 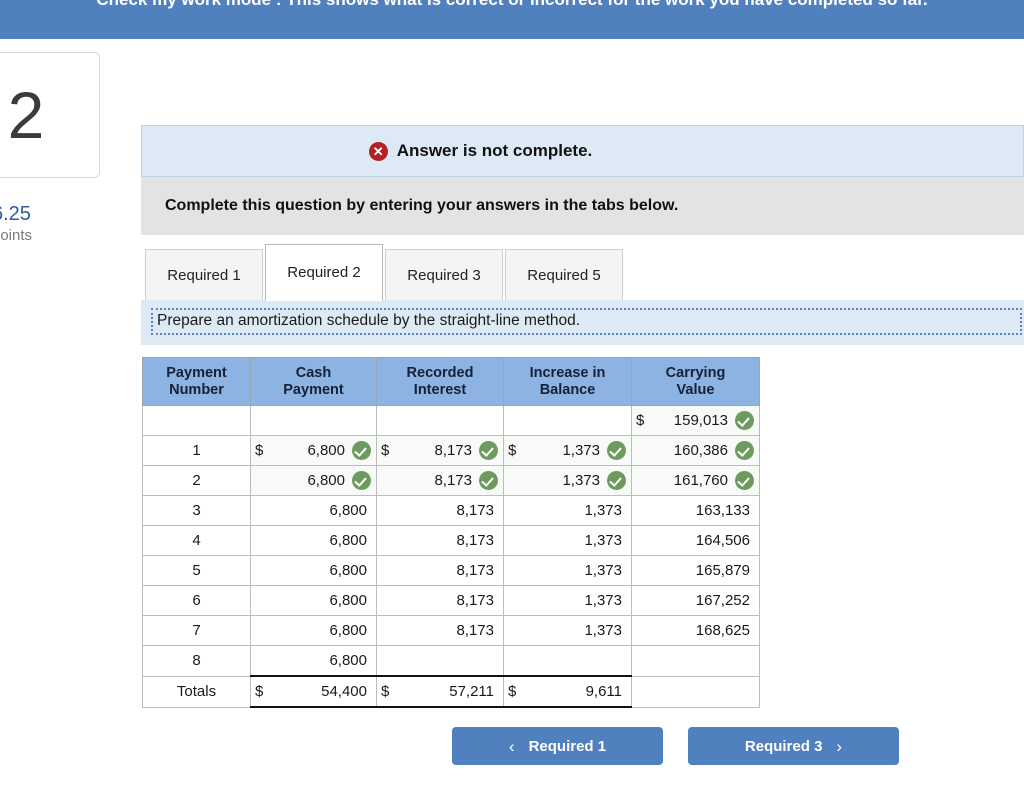 I want to click on cell-carrying-value: 167,252, so click(x=695, y=600).